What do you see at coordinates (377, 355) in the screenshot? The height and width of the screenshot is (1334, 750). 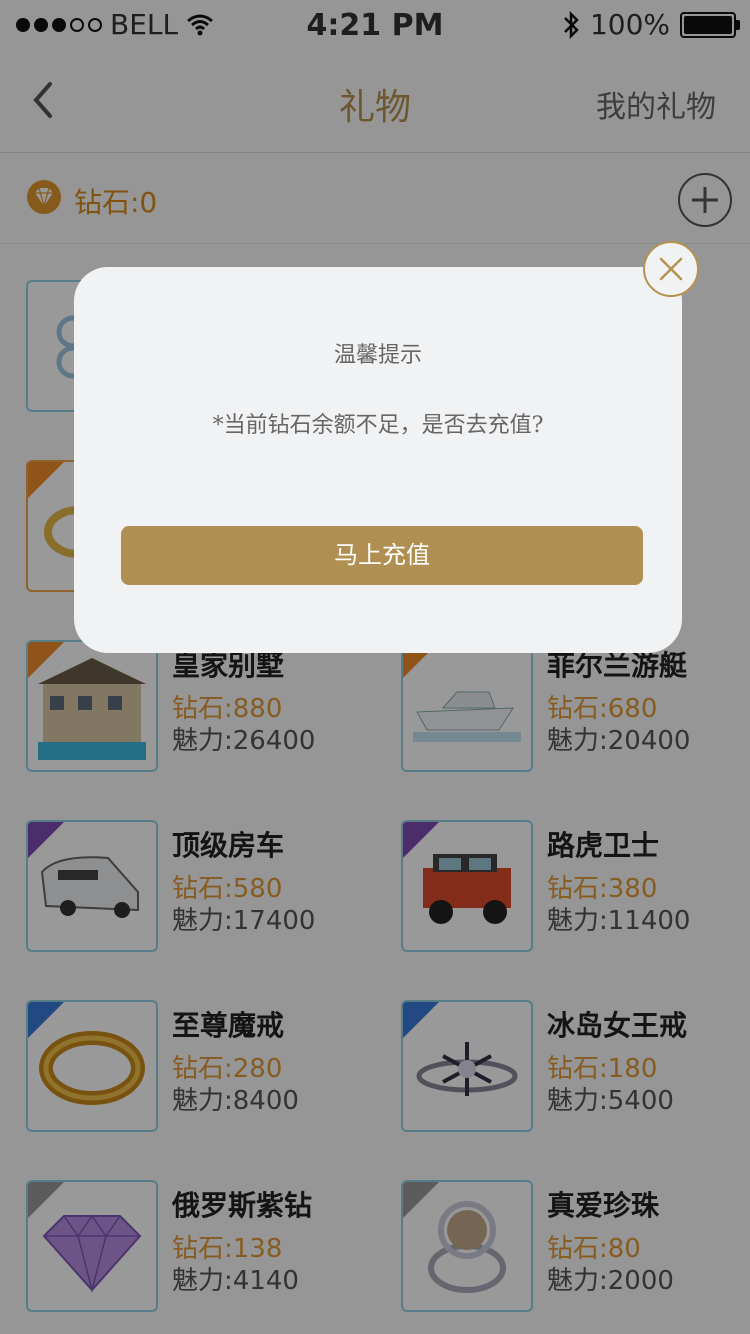 I see `dialog-title: 温馨提示` at bounding box center [377, 355].